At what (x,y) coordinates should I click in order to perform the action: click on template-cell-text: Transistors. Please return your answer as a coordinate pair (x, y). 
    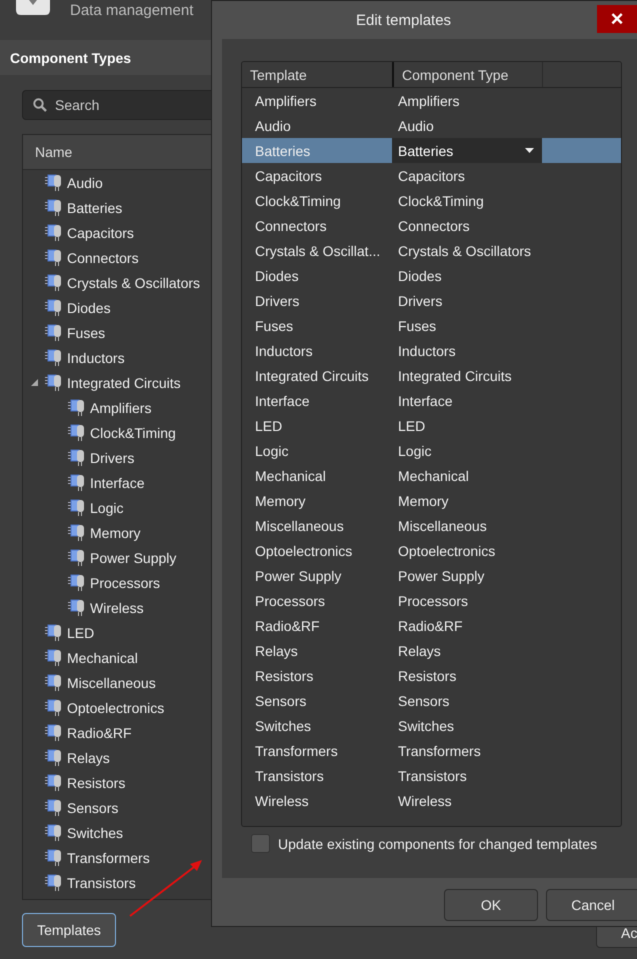
    Looking at the image, I should click on (289, 776).